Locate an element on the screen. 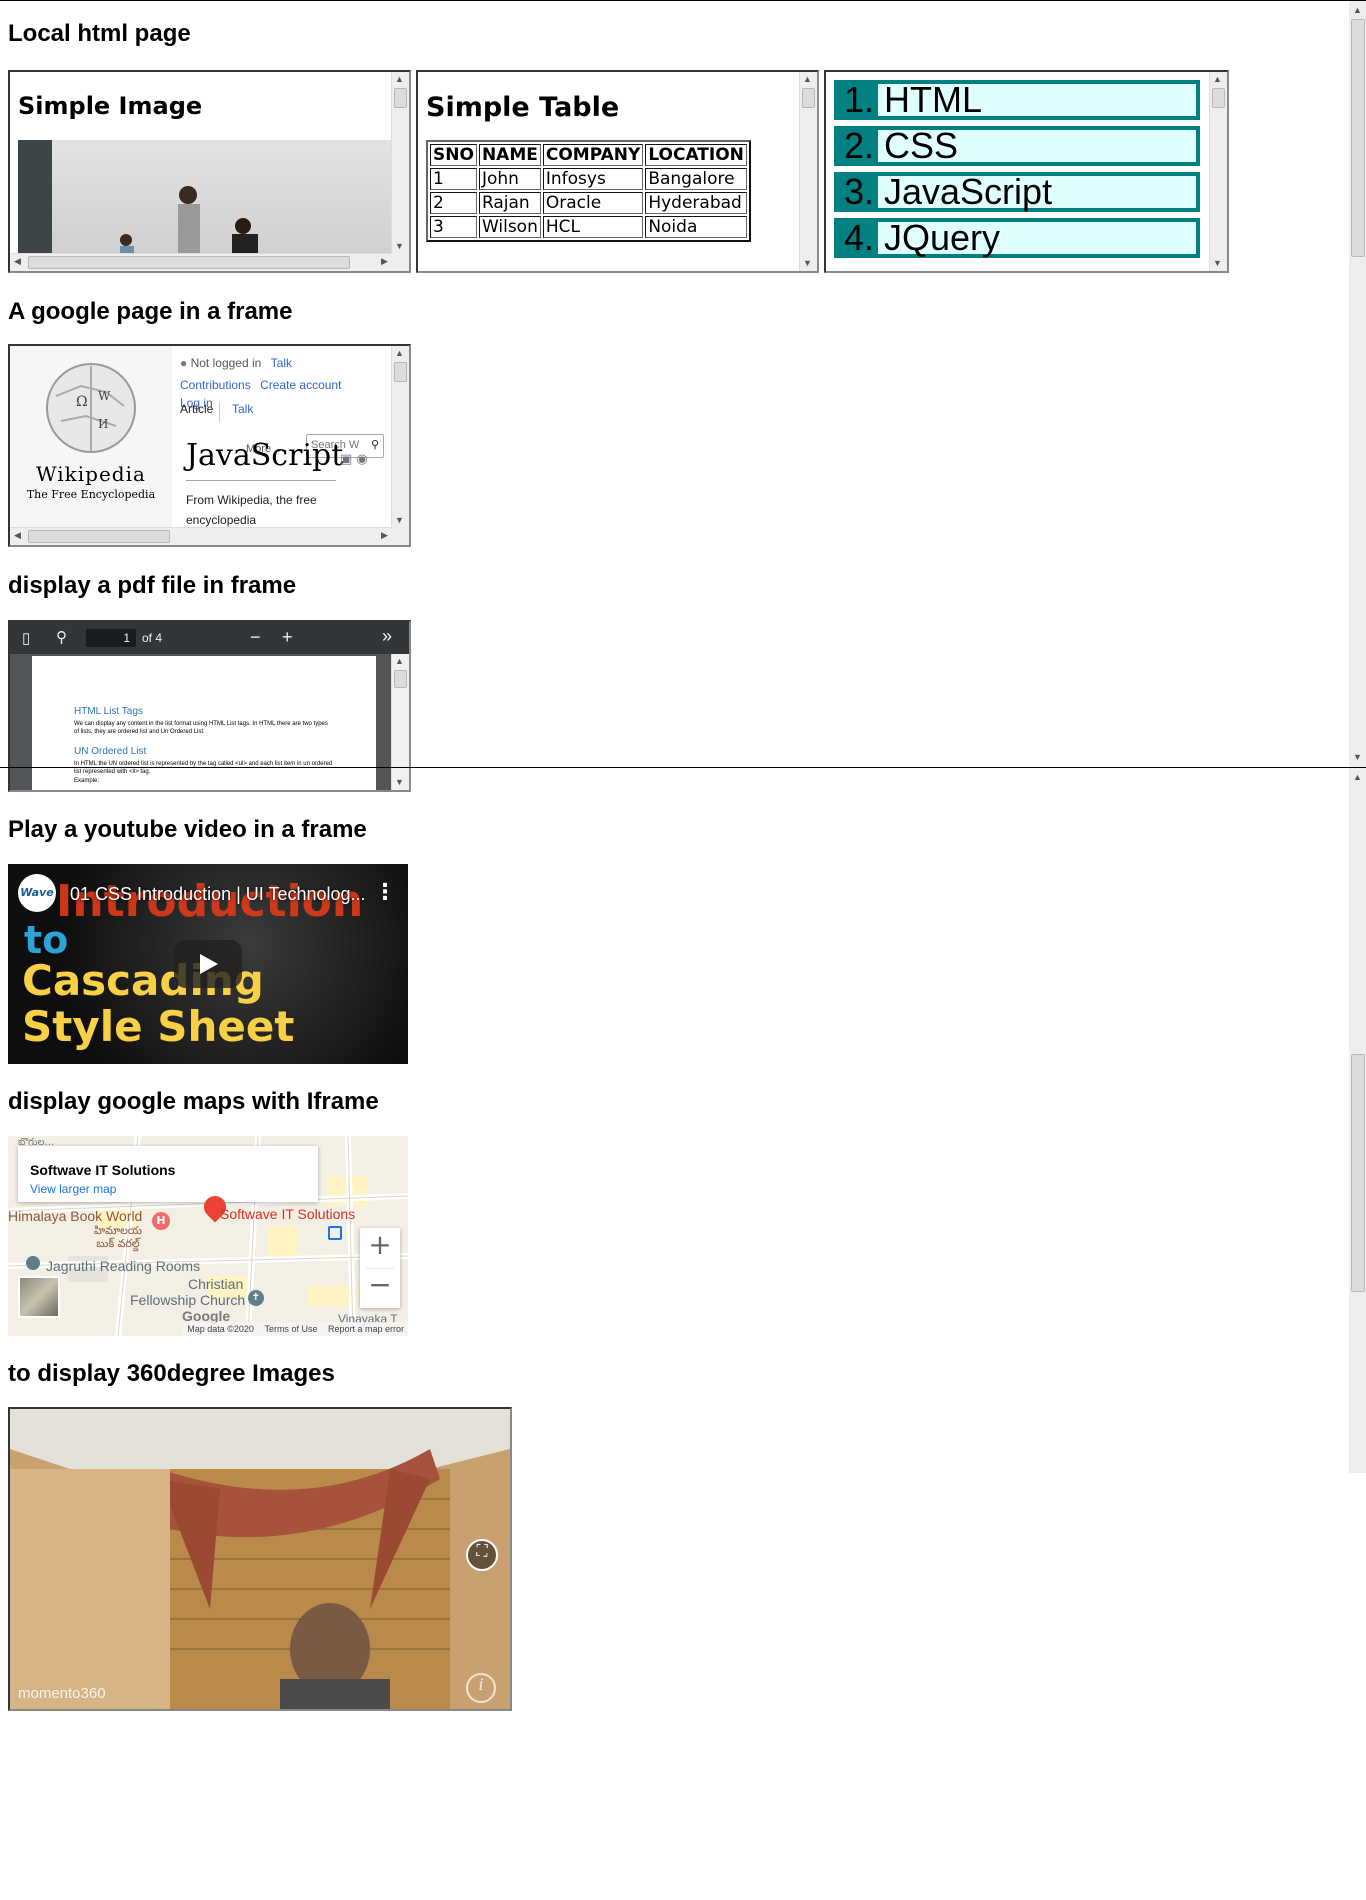 The height and width of the screenshot is (1900, 1366). list-item-number: 4. is located at coordinates (858, 238).